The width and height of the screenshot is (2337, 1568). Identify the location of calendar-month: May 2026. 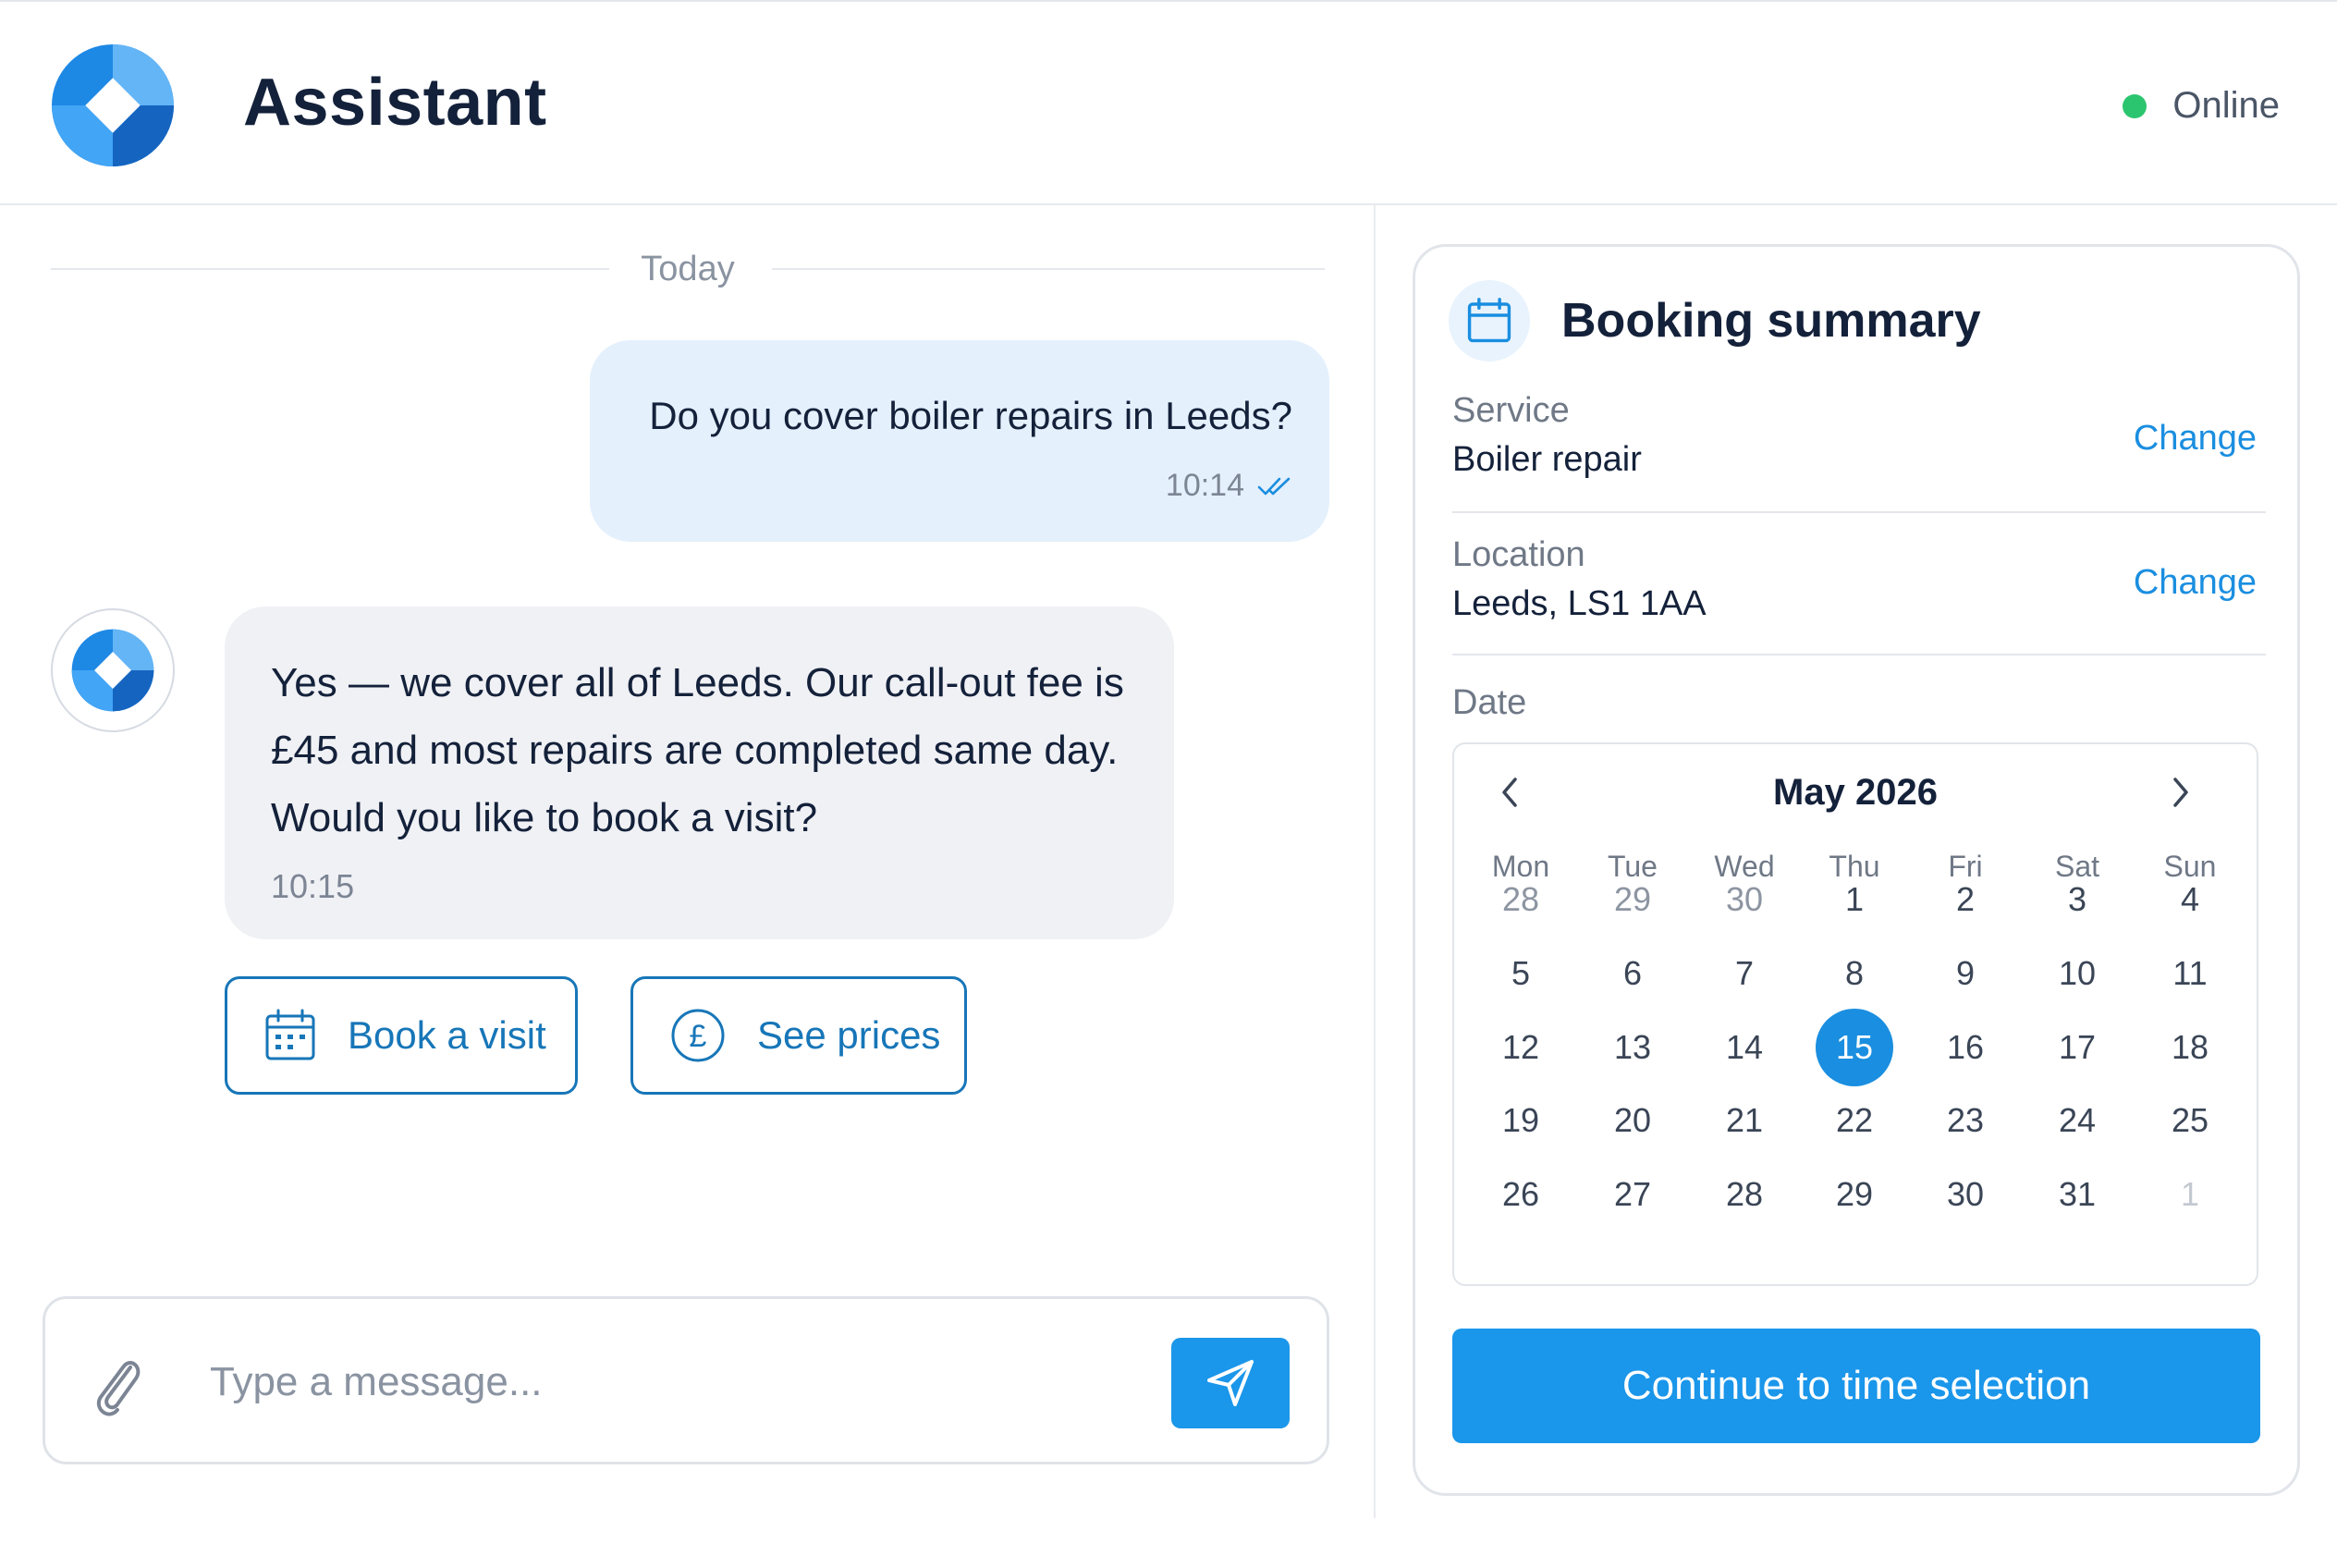
(1855, 793).